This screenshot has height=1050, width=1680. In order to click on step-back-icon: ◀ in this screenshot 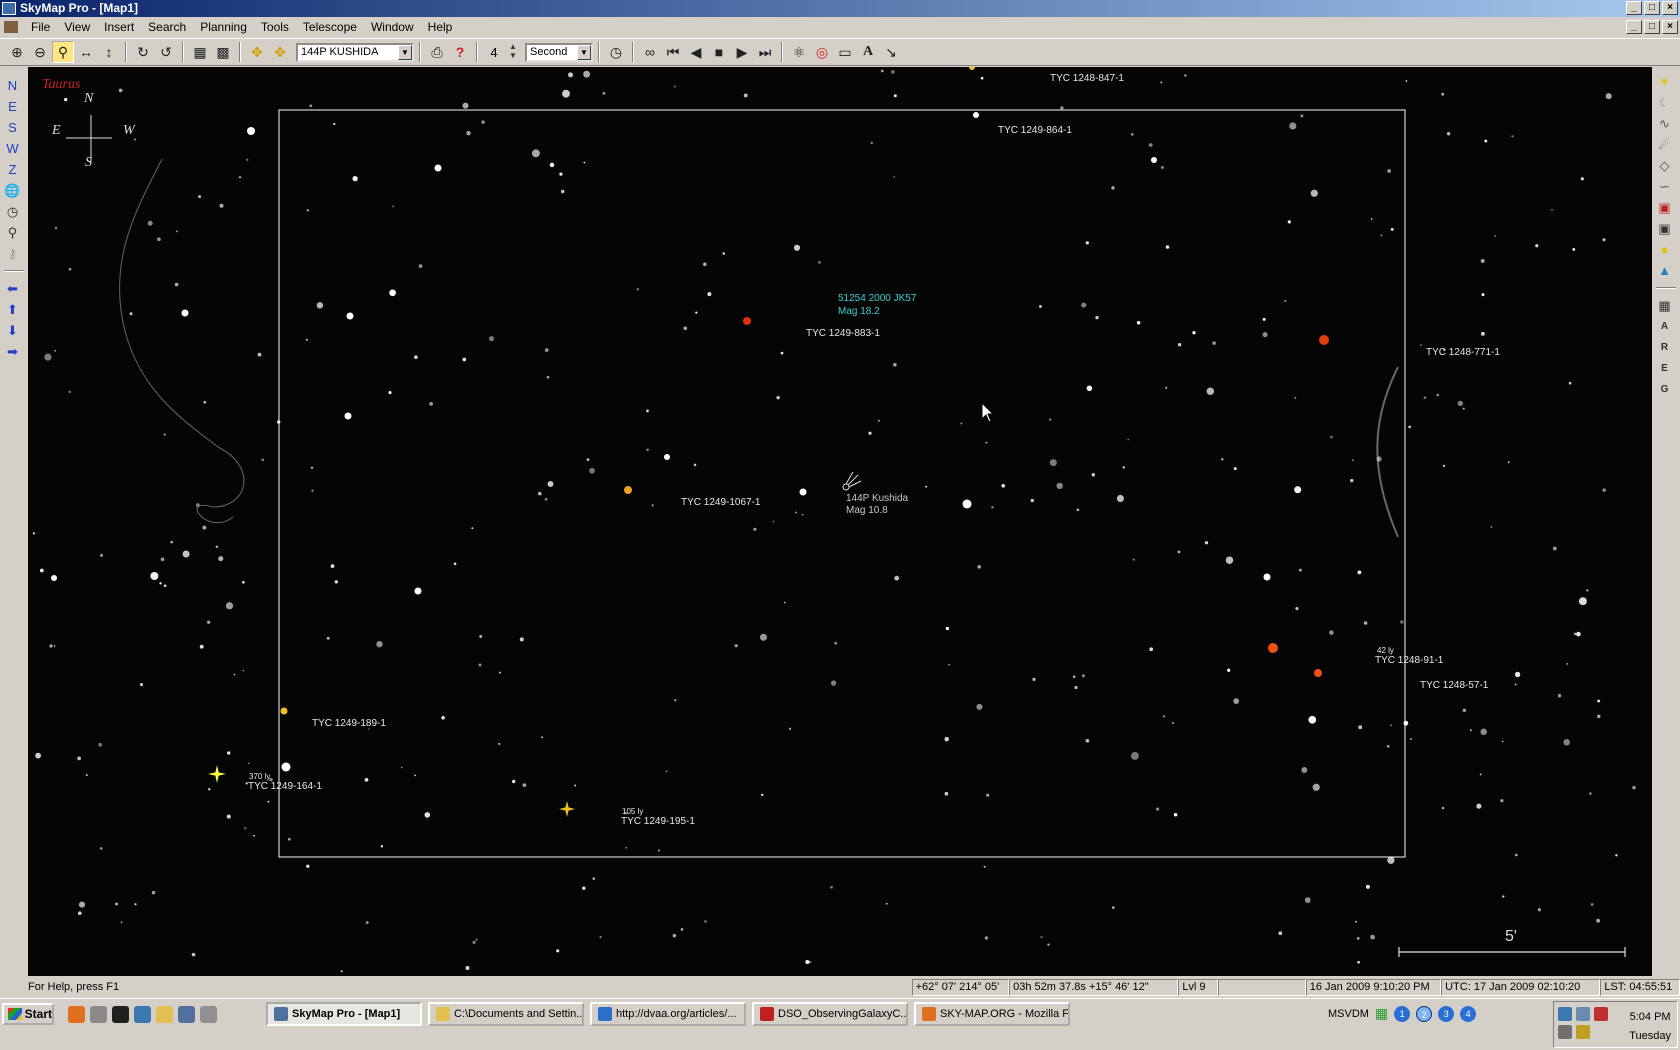, I will do `click(696, 52)`.